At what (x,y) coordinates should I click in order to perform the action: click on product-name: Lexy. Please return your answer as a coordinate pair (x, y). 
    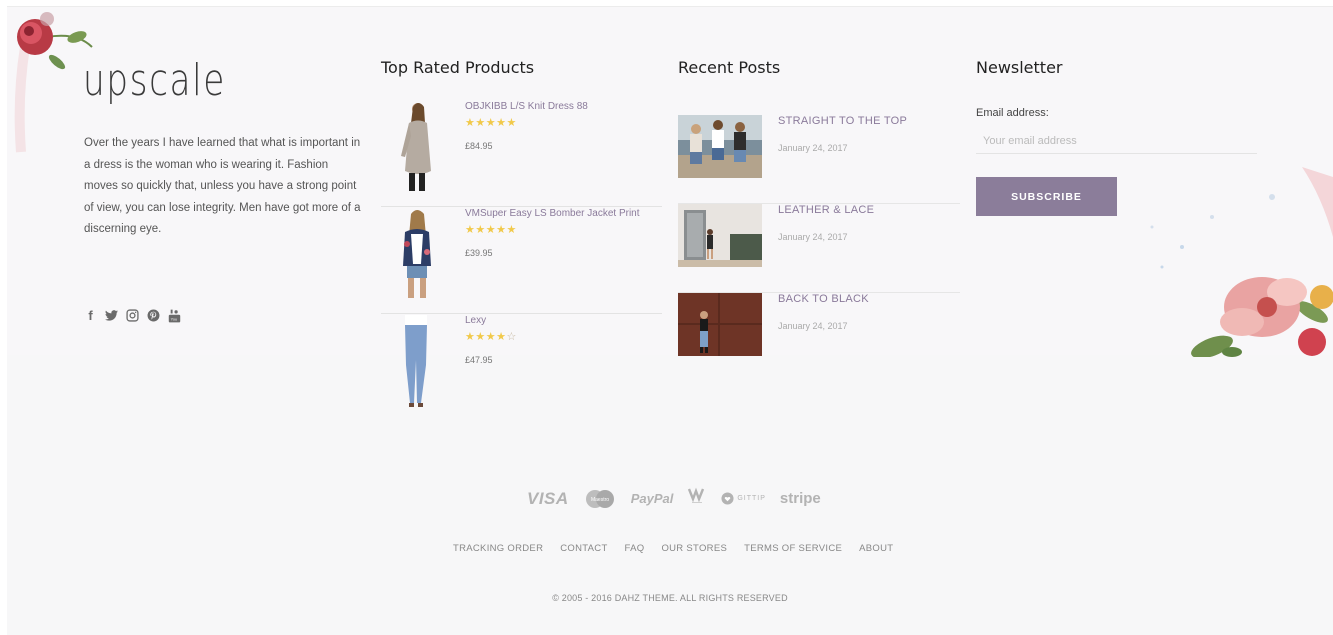
    Looking at the image, I should click on (475, 320).